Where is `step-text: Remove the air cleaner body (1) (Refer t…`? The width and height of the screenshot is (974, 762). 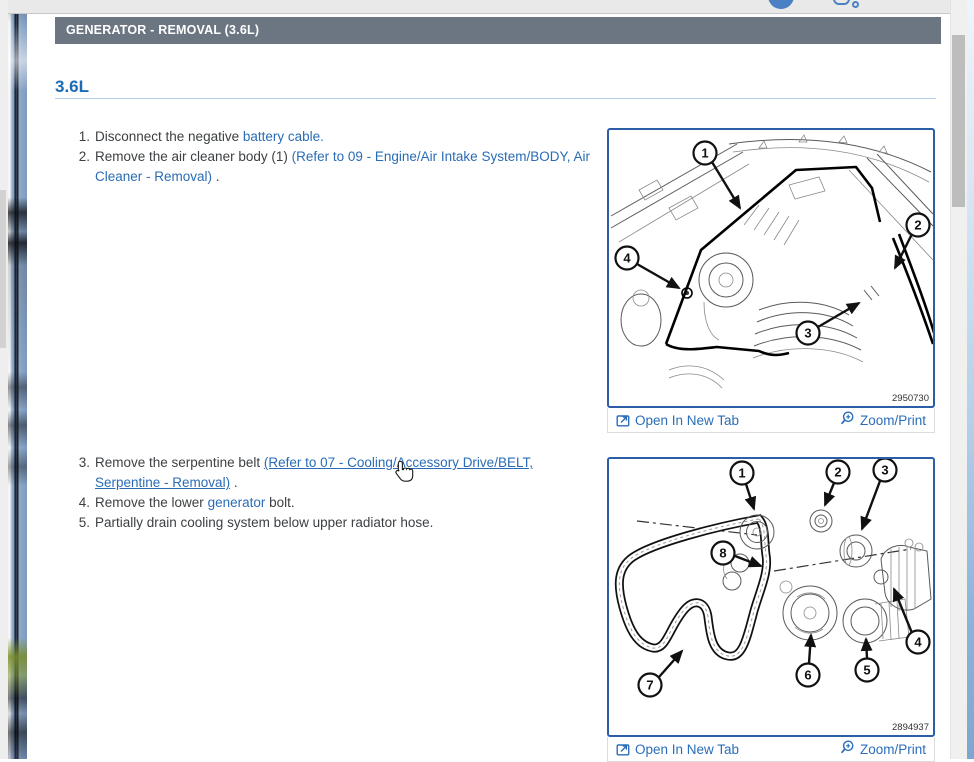 step-text: Remove the air cleaner body (1) (Refer t… is located at coordinates (342, 167).